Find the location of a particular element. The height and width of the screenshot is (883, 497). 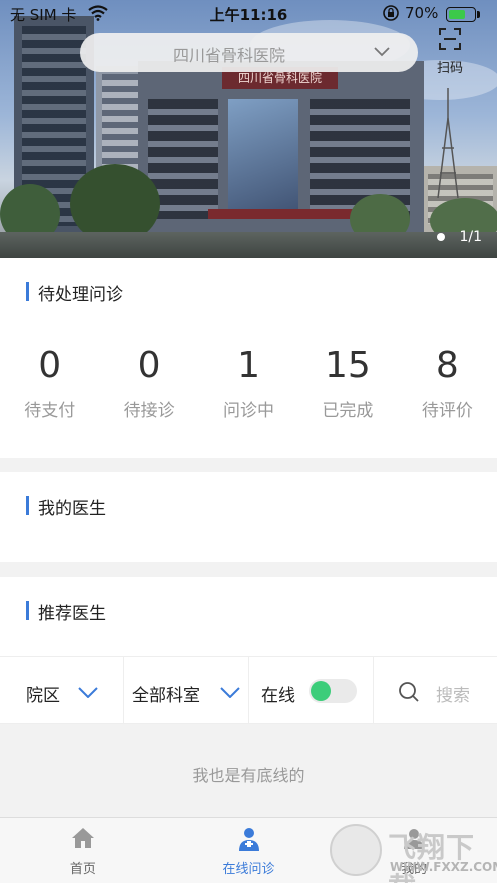

recommended-doctors-card: 推荐医生 is located at coordinates (248, 617).